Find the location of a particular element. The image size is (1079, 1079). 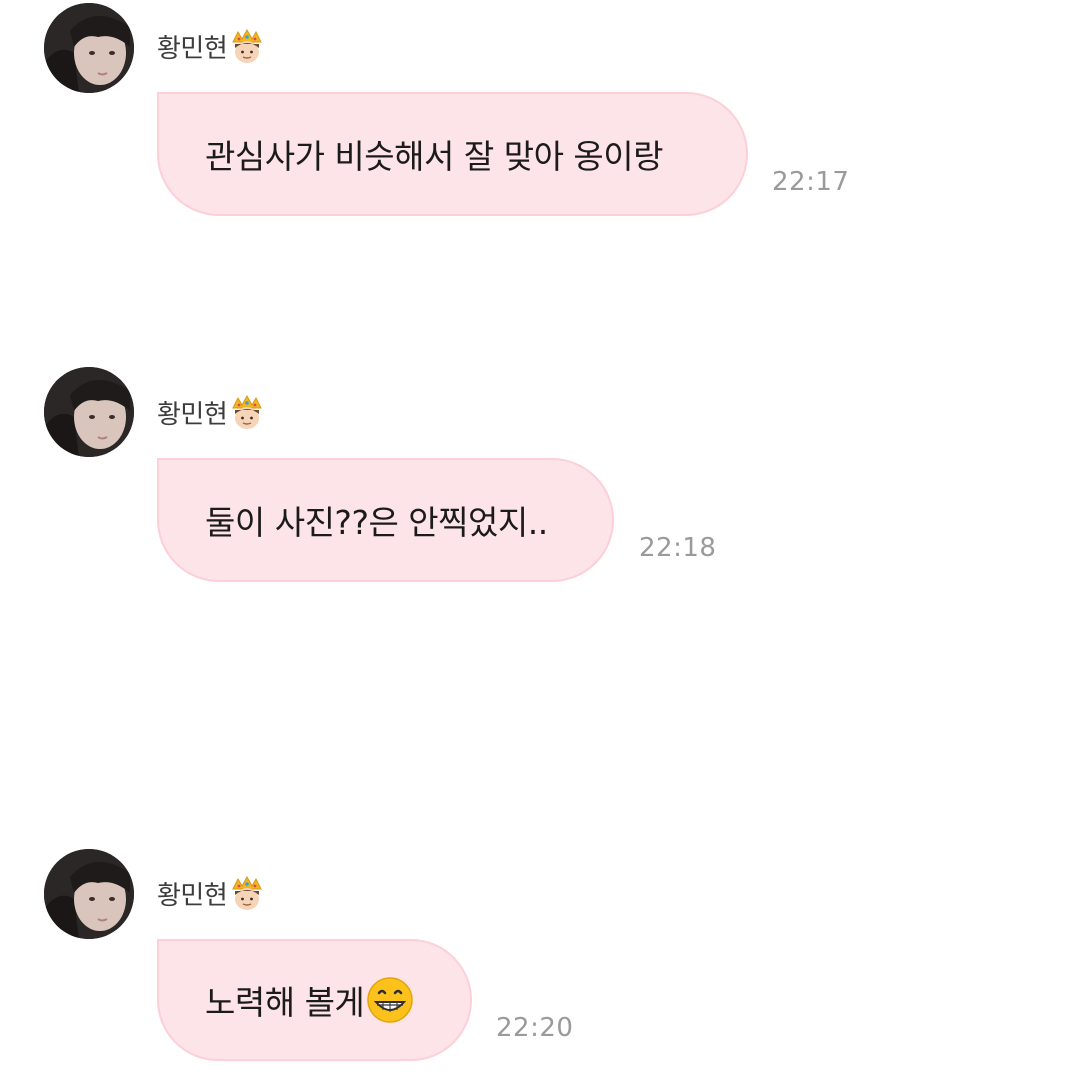

message-bubble: 노력해 볼게 is located at coordinates (314, 1000).